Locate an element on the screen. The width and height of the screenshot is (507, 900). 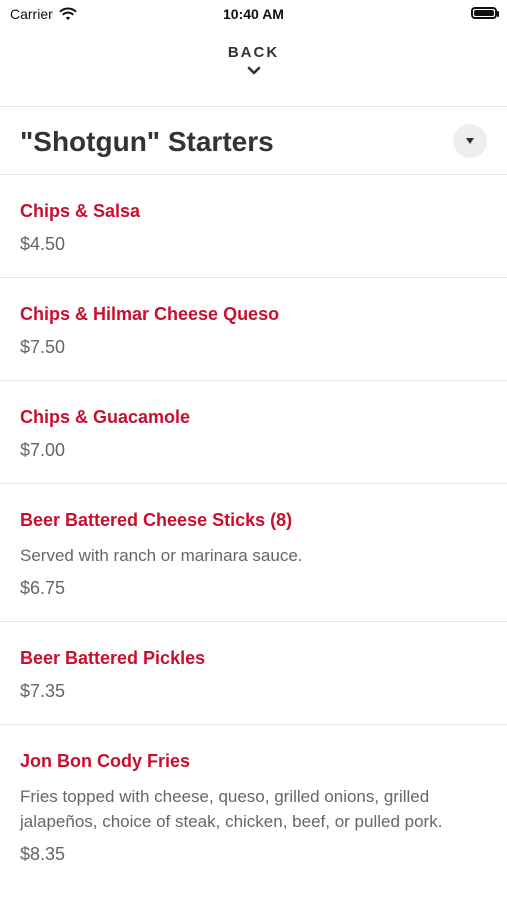
menu-item: Chips & Hilmar Cheese Queso $7.50 is located at coordinates (253, 329).